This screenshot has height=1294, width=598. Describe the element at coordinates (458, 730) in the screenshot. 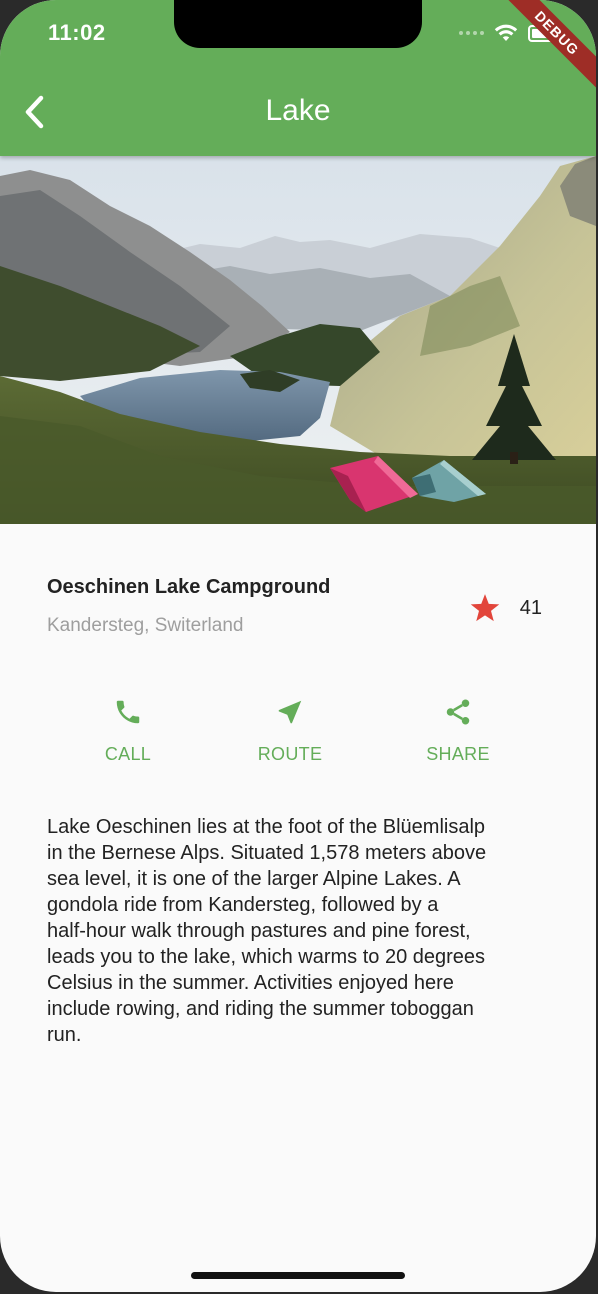

I see `share-button: SHARE` at that location.